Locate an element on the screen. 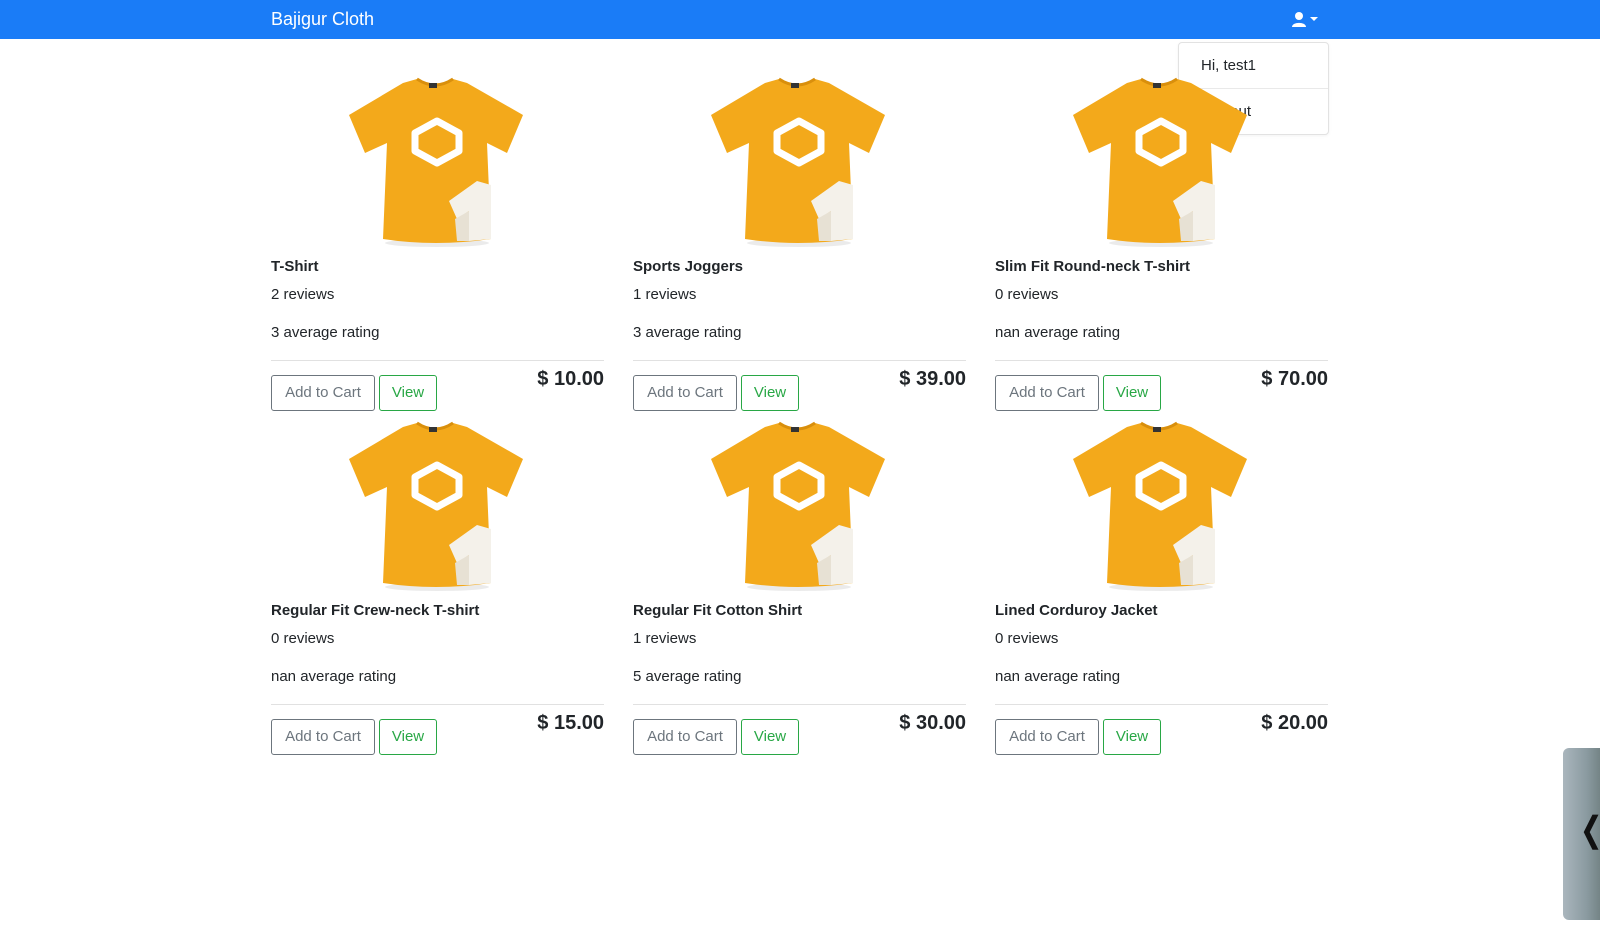 This screenshot has height=940, width=1600. user-icon is located at coordinates (1305, 19).